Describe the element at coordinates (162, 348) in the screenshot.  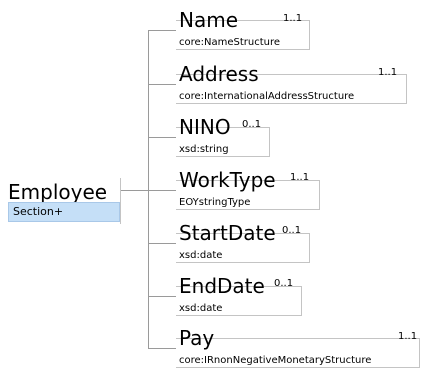
I see `connector-pay` at that location.